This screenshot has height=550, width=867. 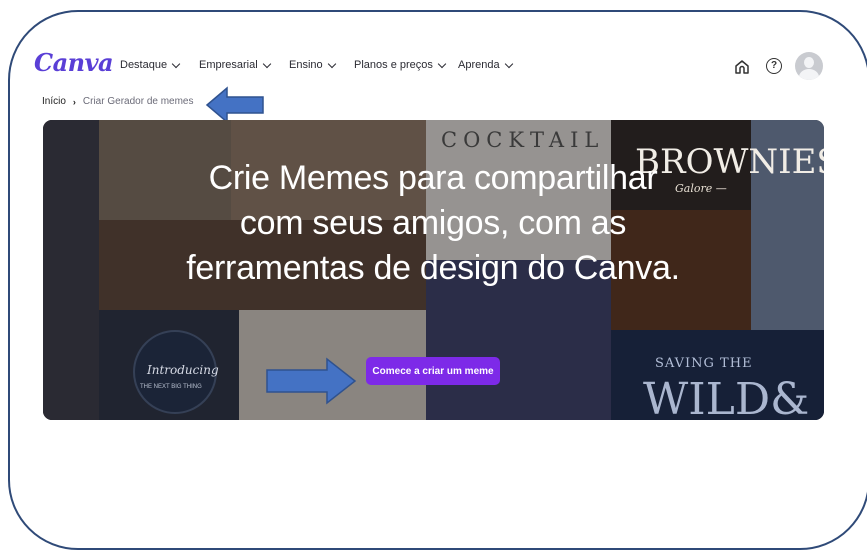 I want to click on breadcrumb-home-link: Início, so click(x=54, y=101).